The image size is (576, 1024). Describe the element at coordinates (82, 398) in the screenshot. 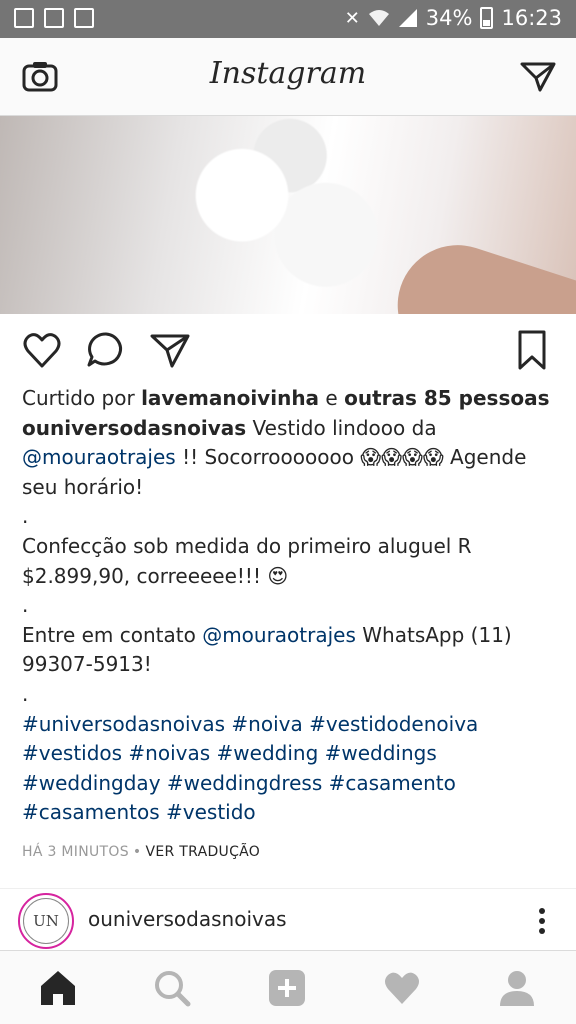

I see `likes-prefix: Curtido por` at that location.